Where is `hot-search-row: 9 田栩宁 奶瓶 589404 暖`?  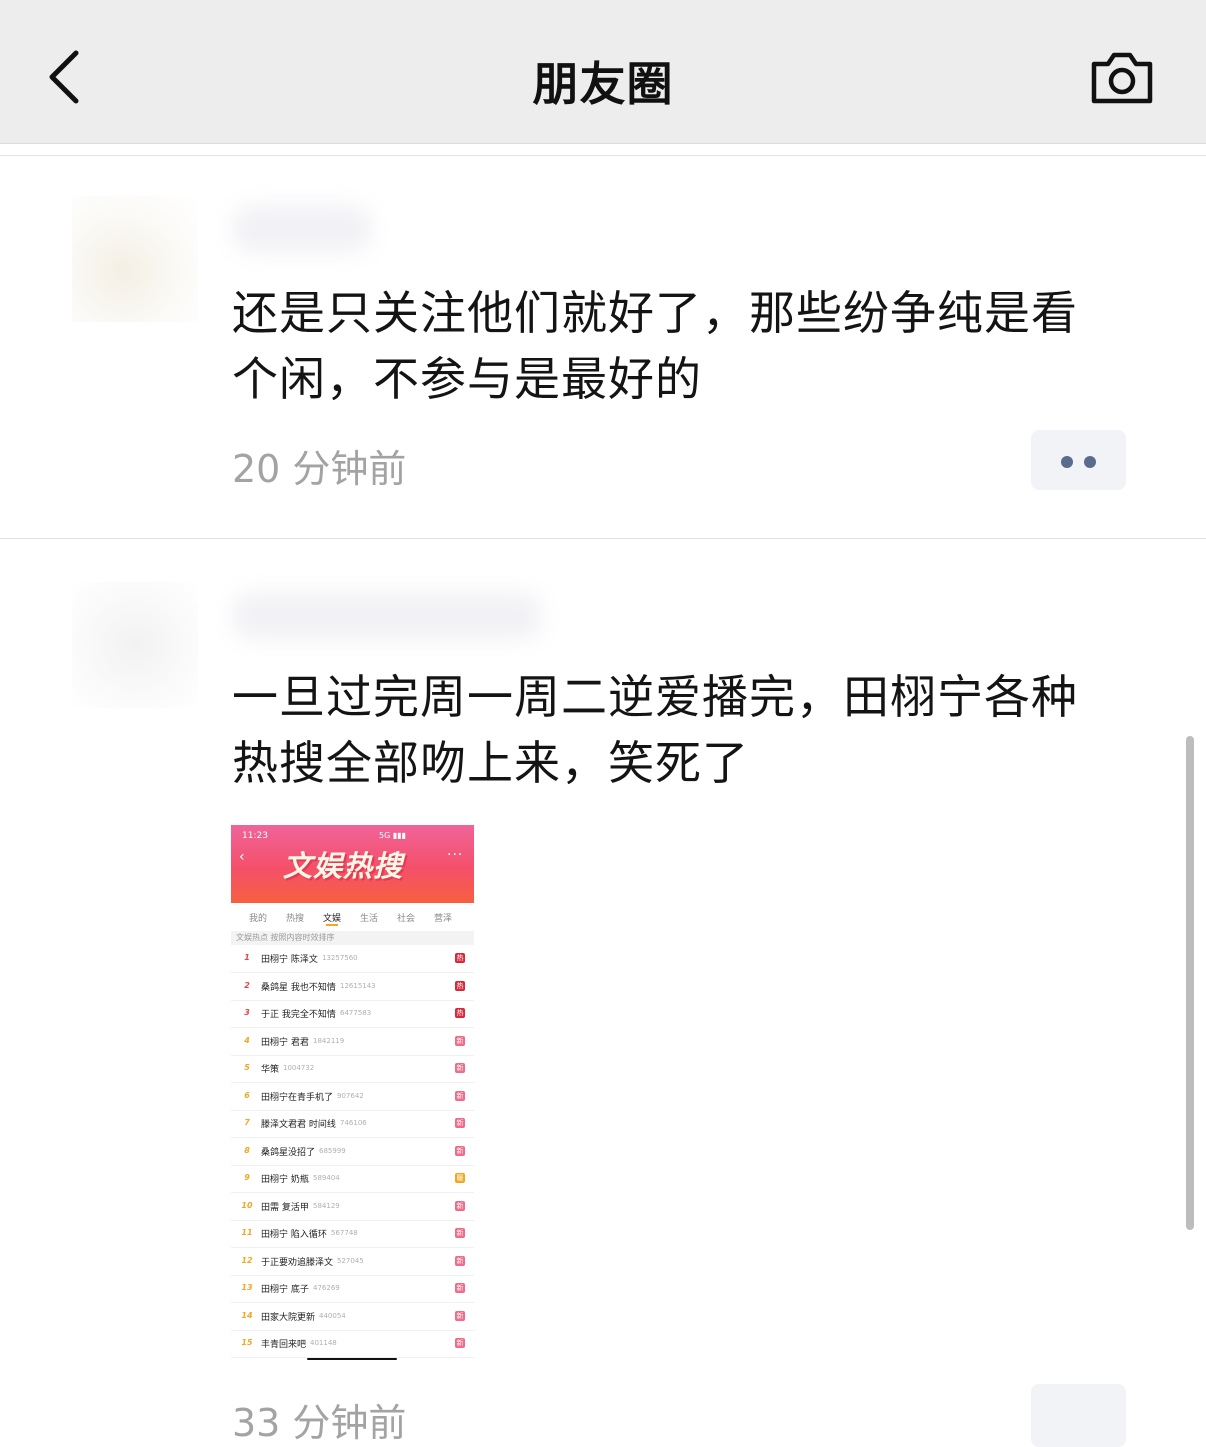
hot-search-row: 9 田栩宁 奶瓶 589404 暖 is located at coordinates (352, 1179).